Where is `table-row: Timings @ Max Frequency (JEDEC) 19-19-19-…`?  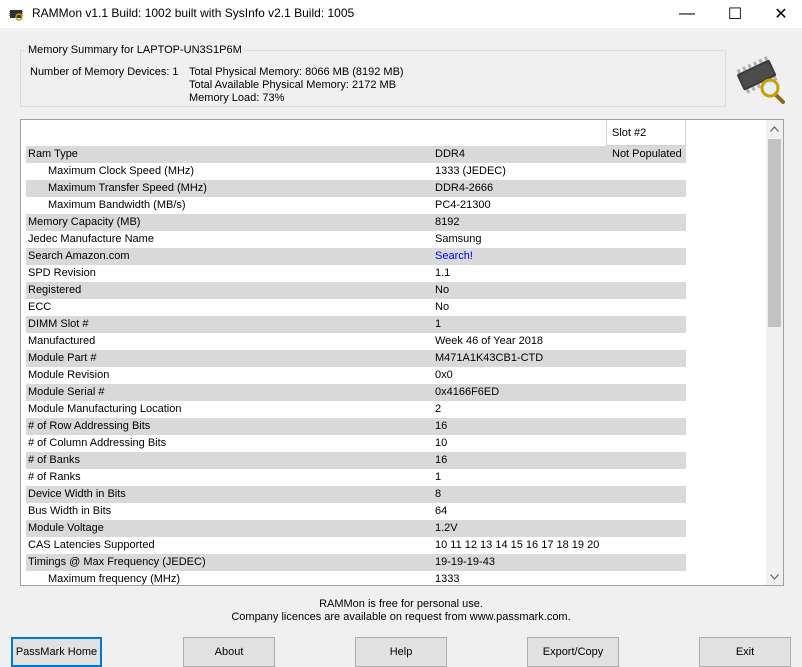 table-row: Timings @ Max Frequency (JEDEC) 19-19-19-… is located at coordinates (356, 562).